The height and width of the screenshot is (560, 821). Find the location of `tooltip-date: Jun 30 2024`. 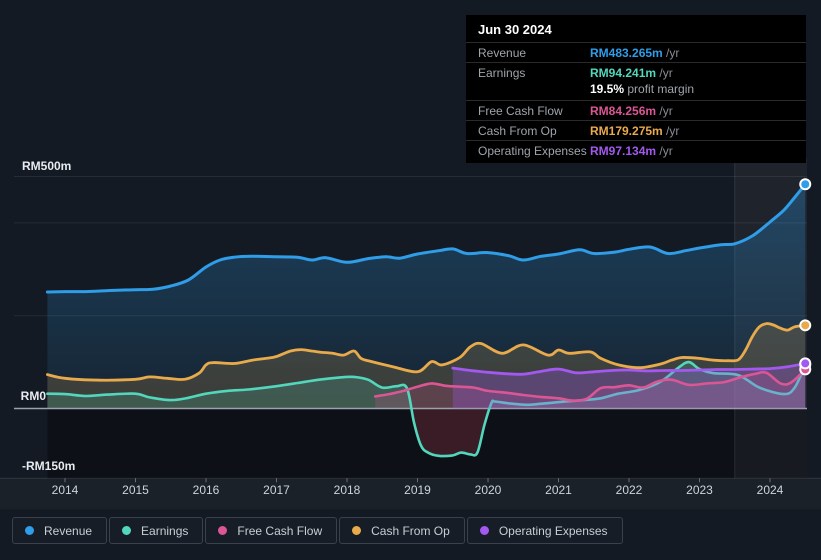

tooltip-date: Jun 30 2024 is located at coordinates (636, 29).